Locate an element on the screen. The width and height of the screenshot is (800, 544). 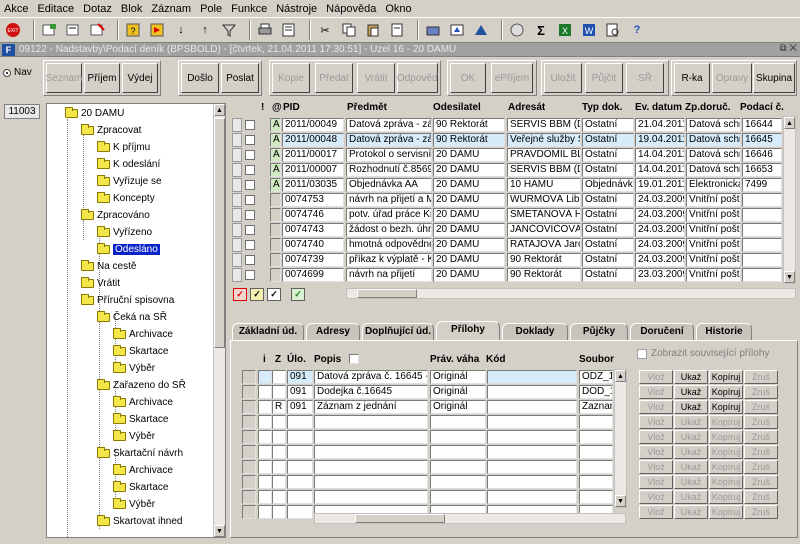
cell-pid: 2011/00048 is located at coordinates (313, 140).